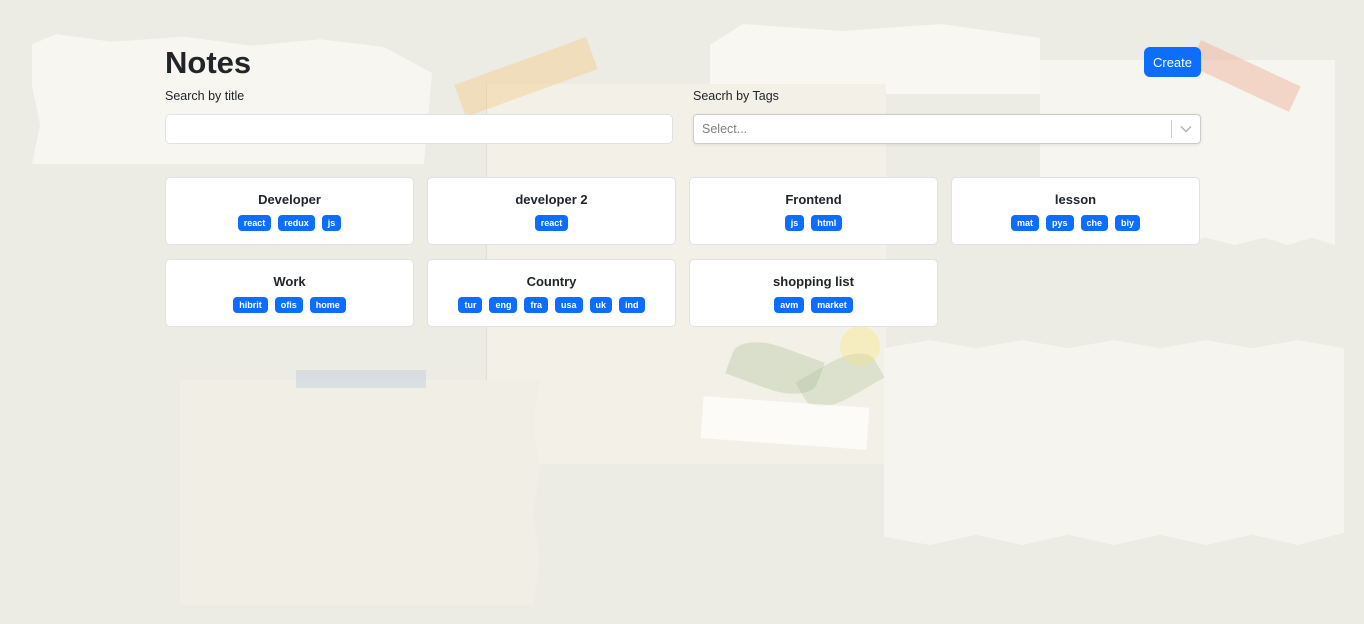 The width and height of the screenshot is (1364, 624). I want to click on tag-badge: home, so click(327, 304).